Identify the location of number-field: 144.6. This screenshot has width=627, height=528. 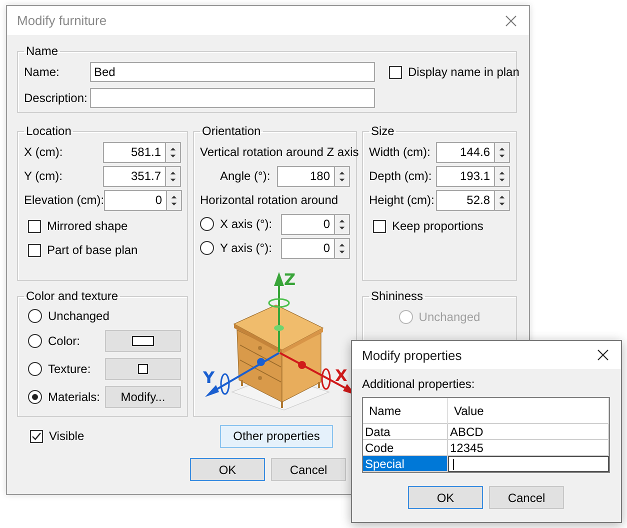
(465, 152).